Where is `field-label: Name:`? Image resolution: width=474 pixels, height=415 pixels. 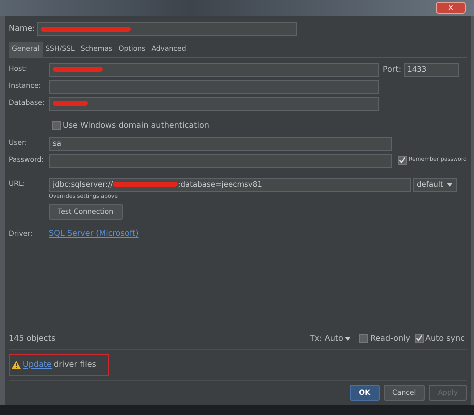
field-label: Name: is located at coordinates (22, 29).